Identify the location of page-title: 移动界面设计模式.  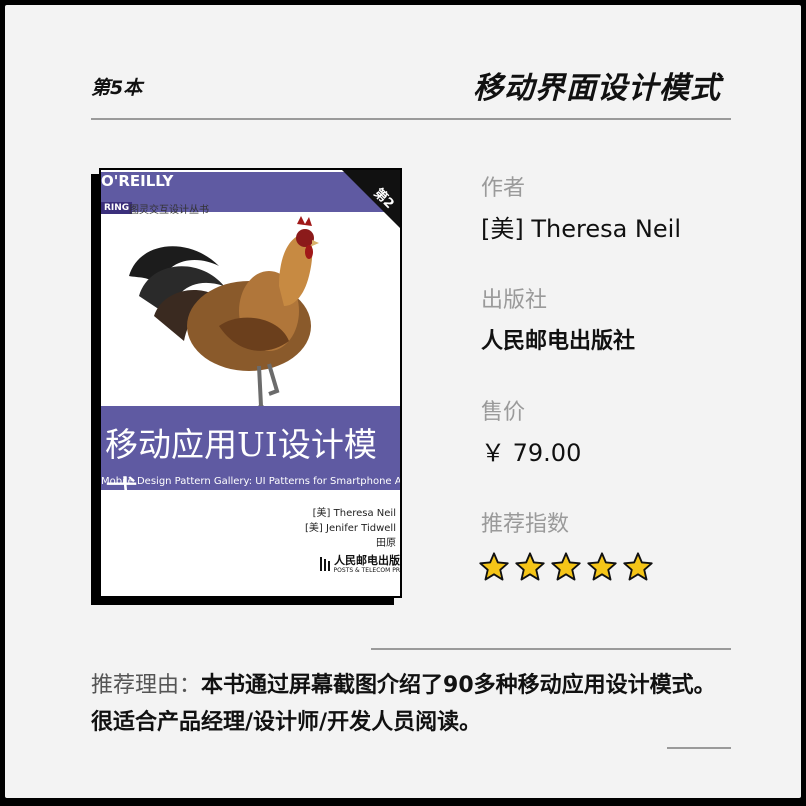
(597, 88).